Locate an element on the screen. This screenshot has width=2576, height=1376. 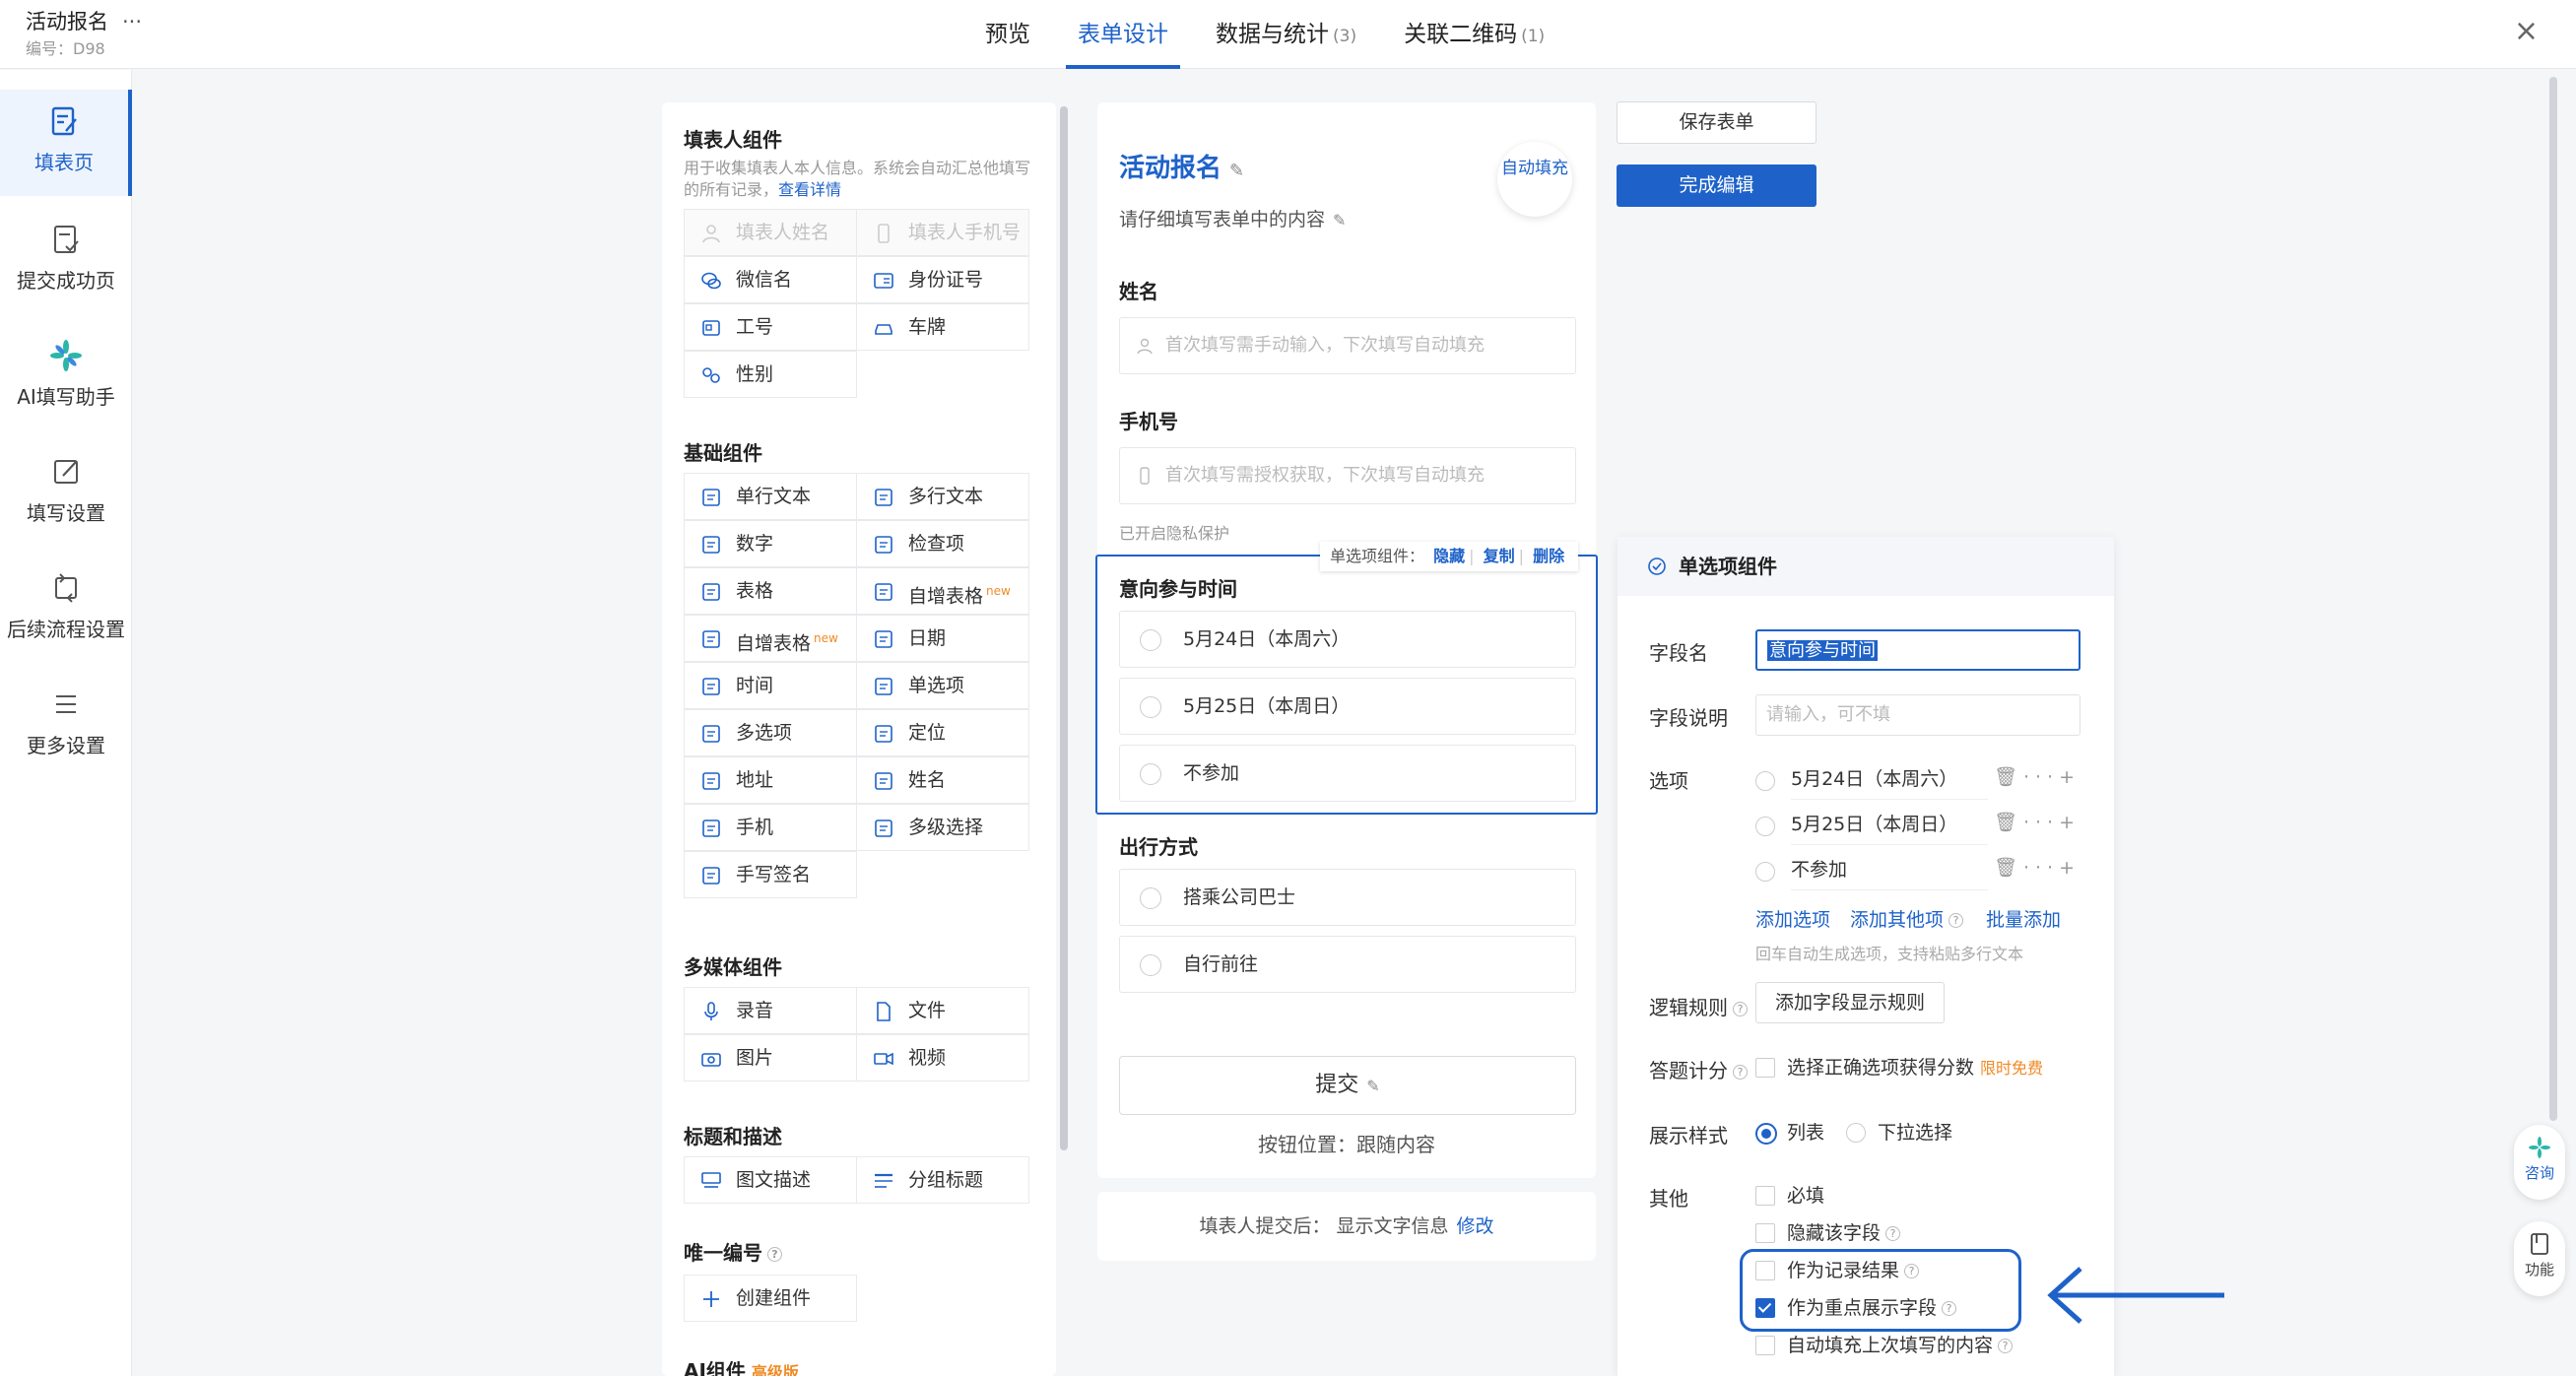
left-sidebar: 填表页 提交成功页 AI填写助手 填写设置 后续流程设置 更多设置 is located at coordinates (66, 723).